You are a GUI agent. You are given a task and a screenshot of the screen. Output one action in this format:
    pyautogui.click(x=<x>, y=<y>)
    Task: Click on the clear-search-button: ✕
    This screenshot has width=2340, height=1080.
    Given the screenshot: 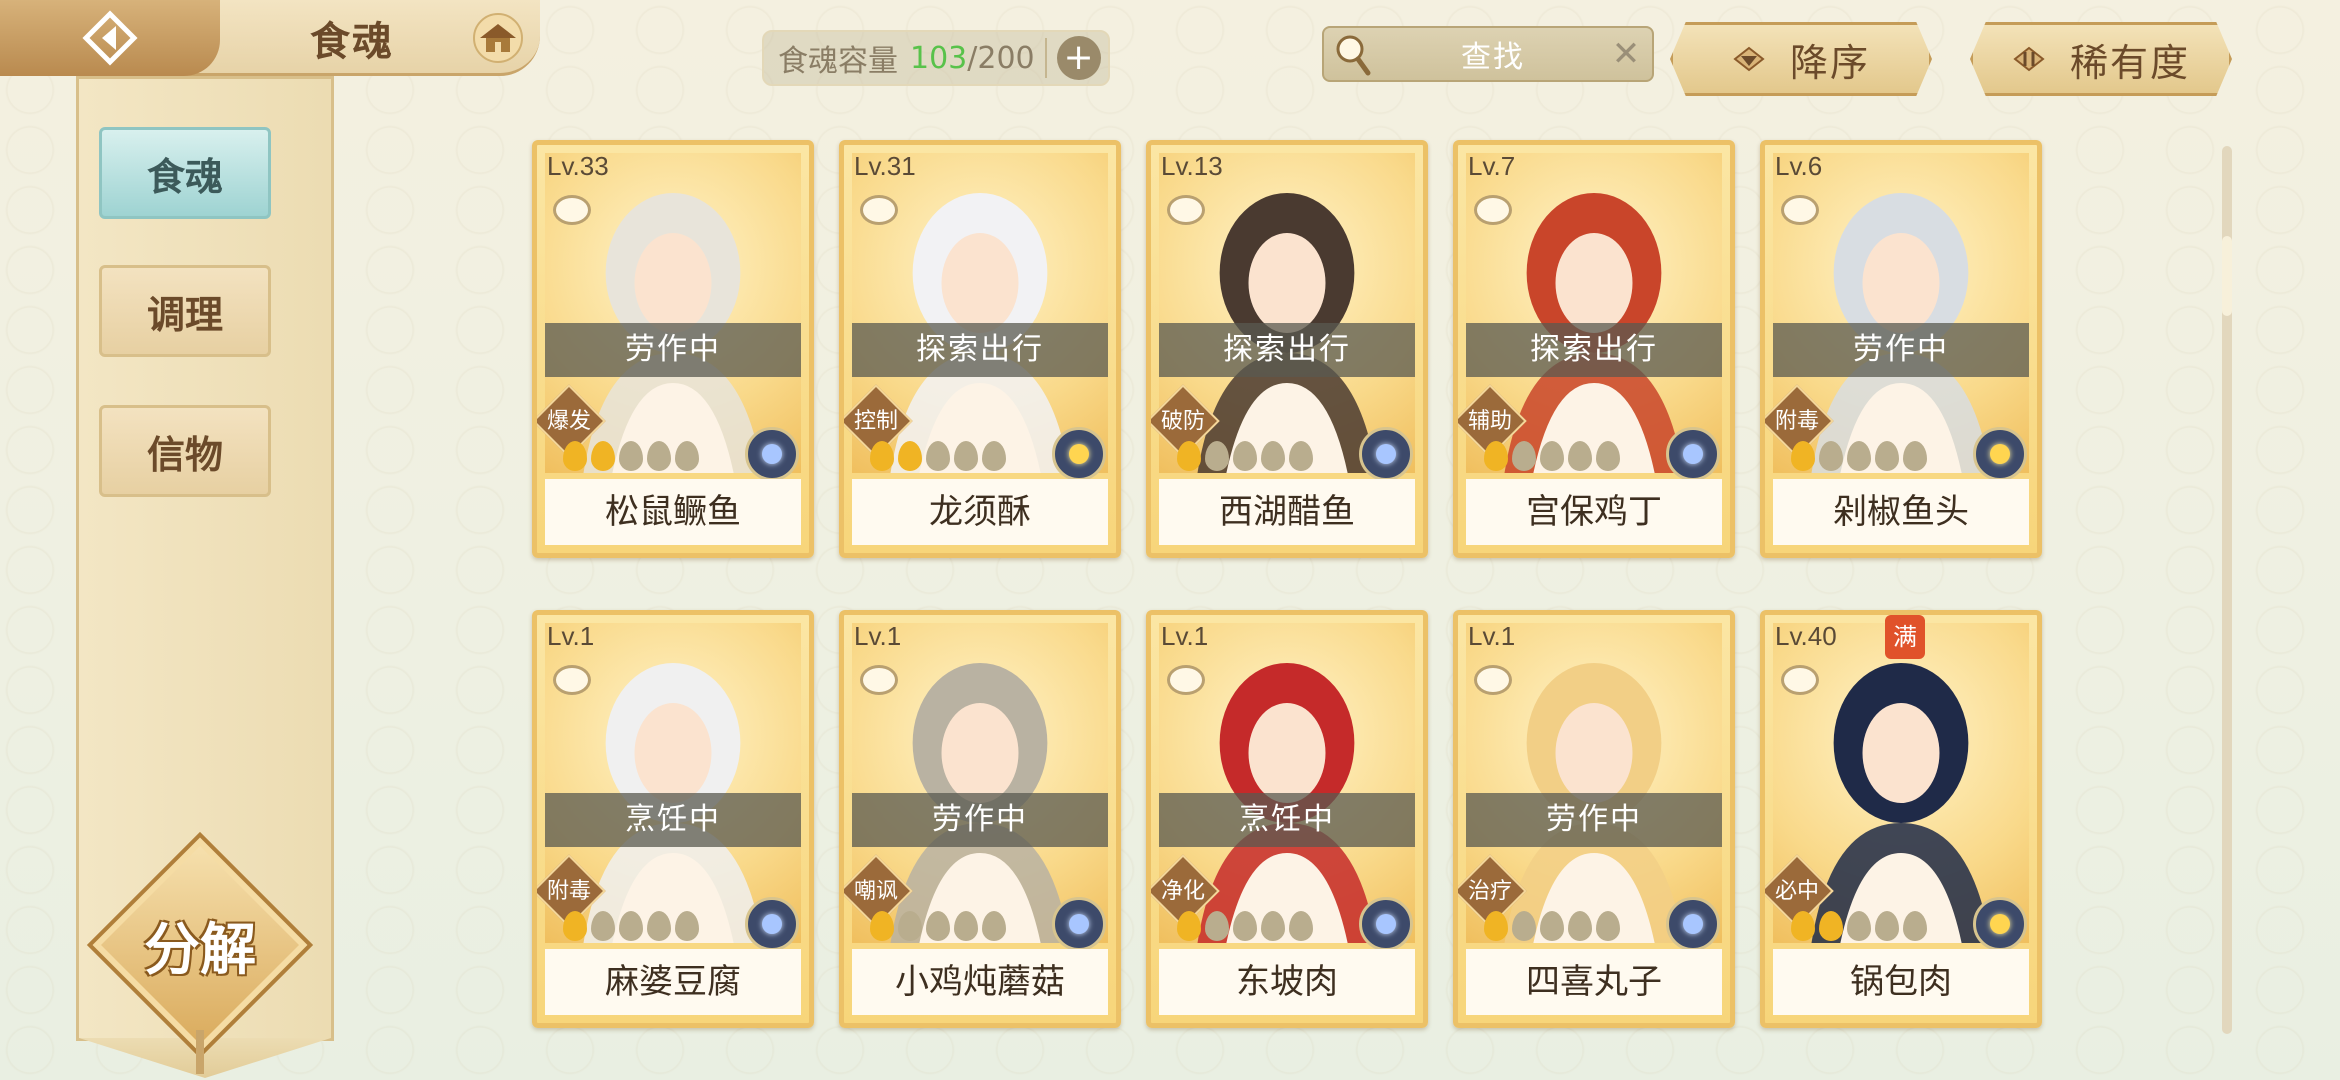 What is the action you would take?
    pyautogui.click(x=1626, y=54)
    